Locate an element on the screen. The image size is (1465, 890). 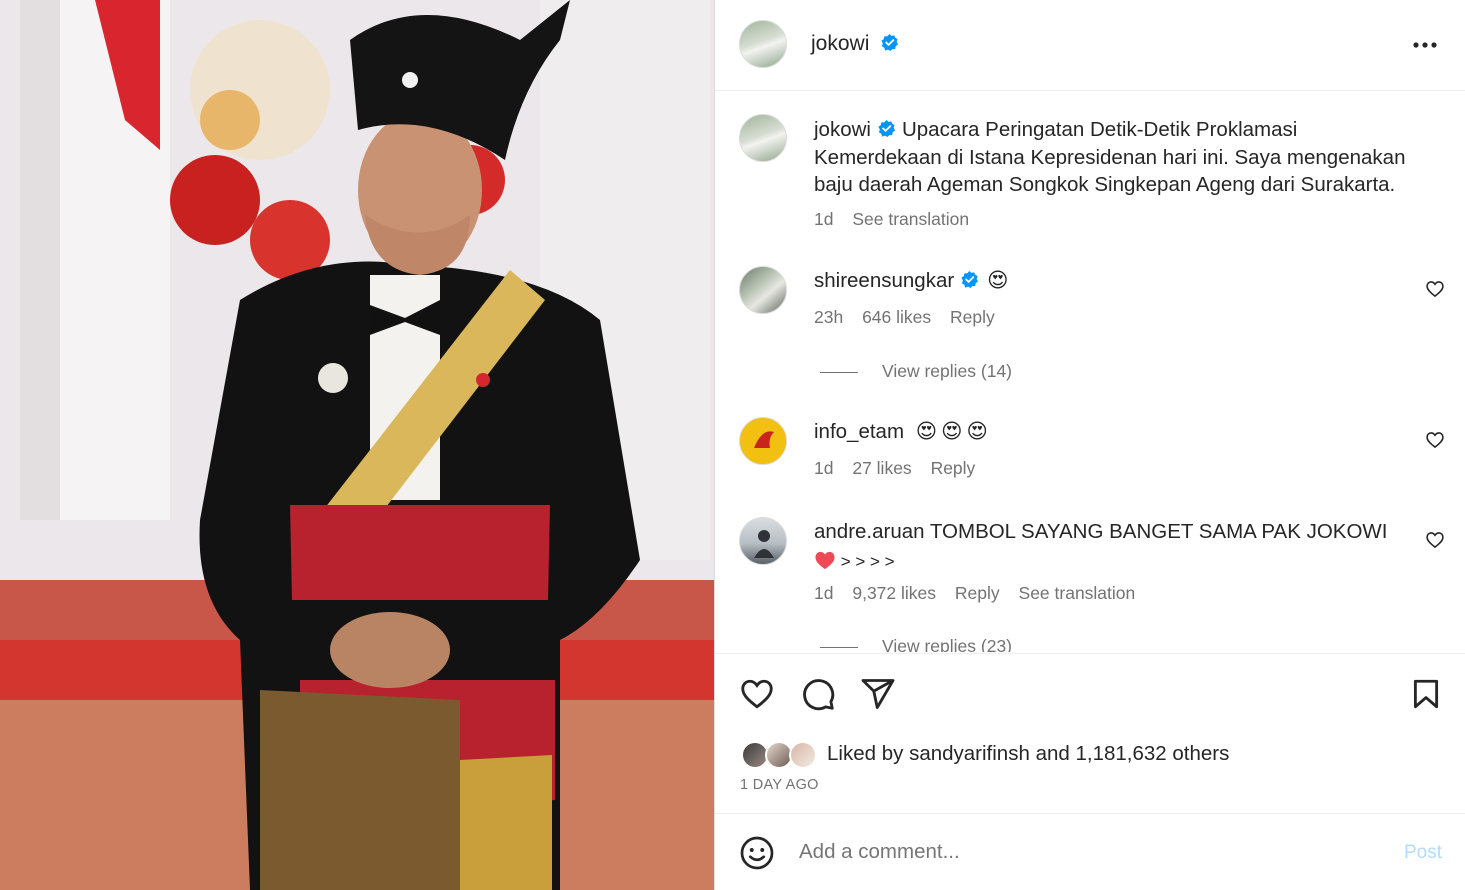
add-comment-bar: Post is located at coordinates (1090, 851).